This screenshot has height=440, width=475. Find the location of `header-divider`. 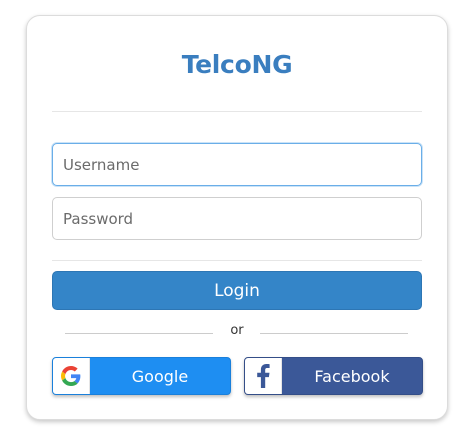

header-divider is located at coordinates (237, 111).